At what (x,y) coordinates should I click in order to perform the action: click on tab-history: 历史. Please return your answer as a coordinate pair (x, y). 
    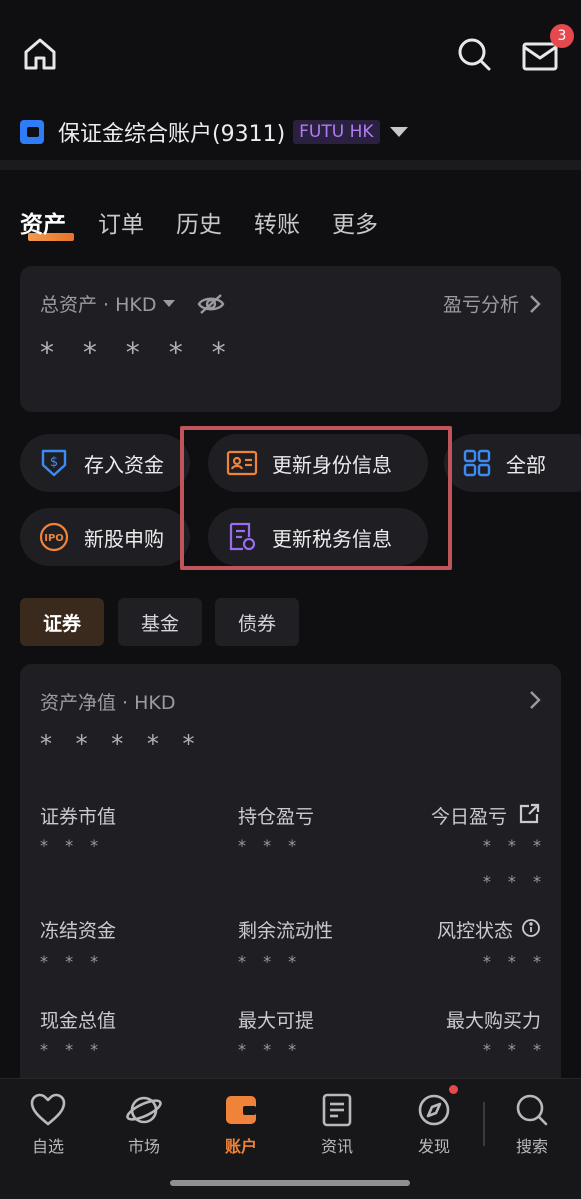
    Looking at the image, I should click on (199, 222).